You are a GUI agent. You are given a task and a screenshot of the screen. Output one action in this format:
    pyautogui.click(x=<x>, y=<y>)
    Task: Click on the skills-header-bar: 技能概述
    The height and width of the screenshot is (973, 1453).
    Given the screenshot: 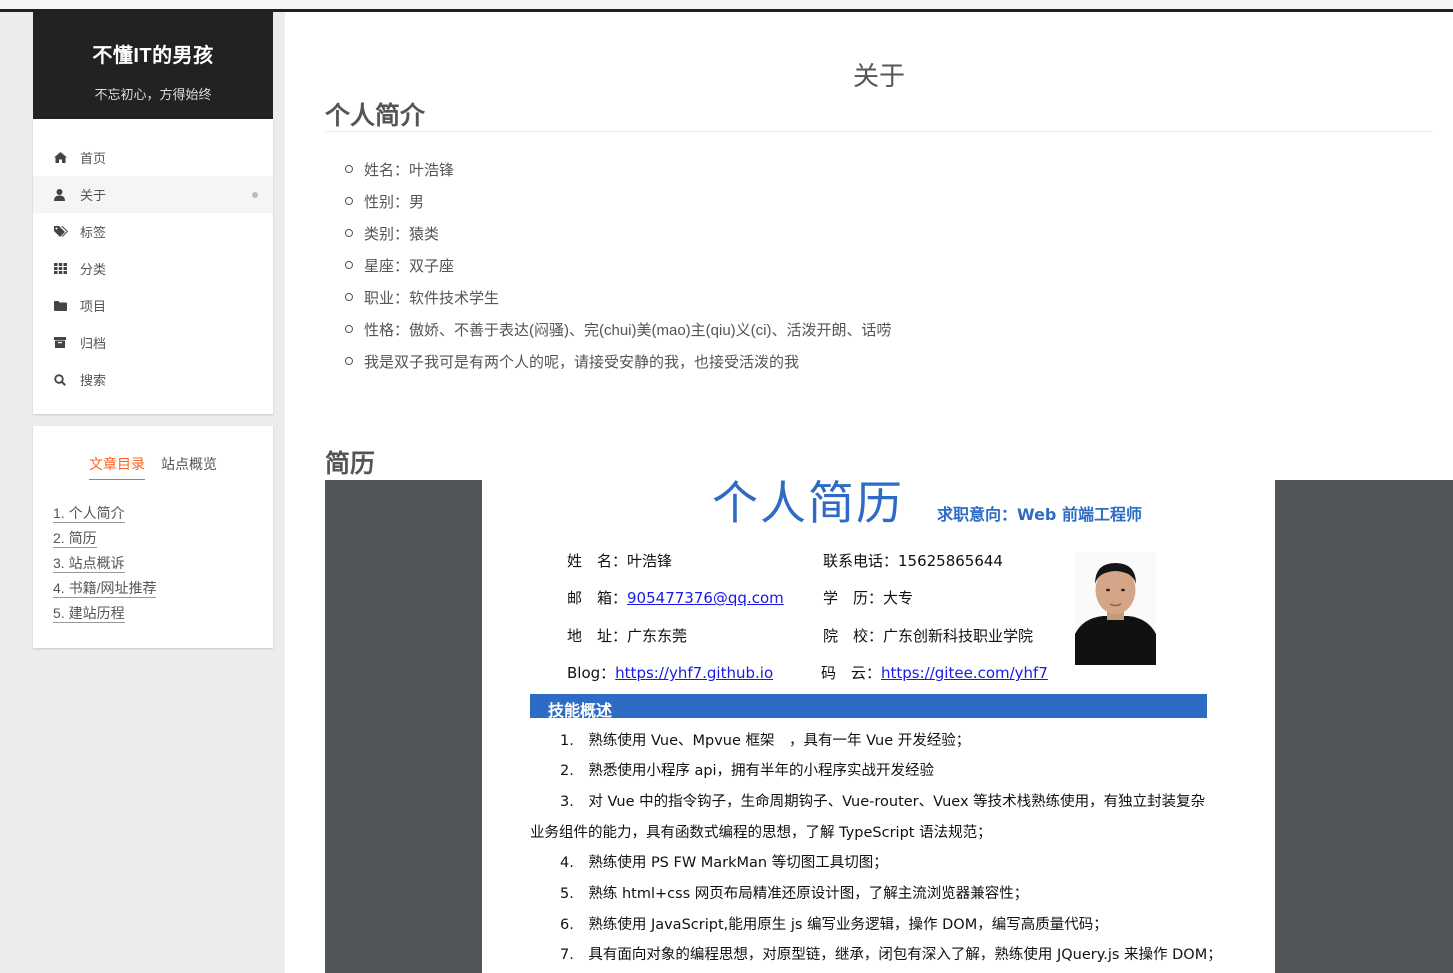 What is the action you would take?
    pyautogui.click(x=868, y=707)
    